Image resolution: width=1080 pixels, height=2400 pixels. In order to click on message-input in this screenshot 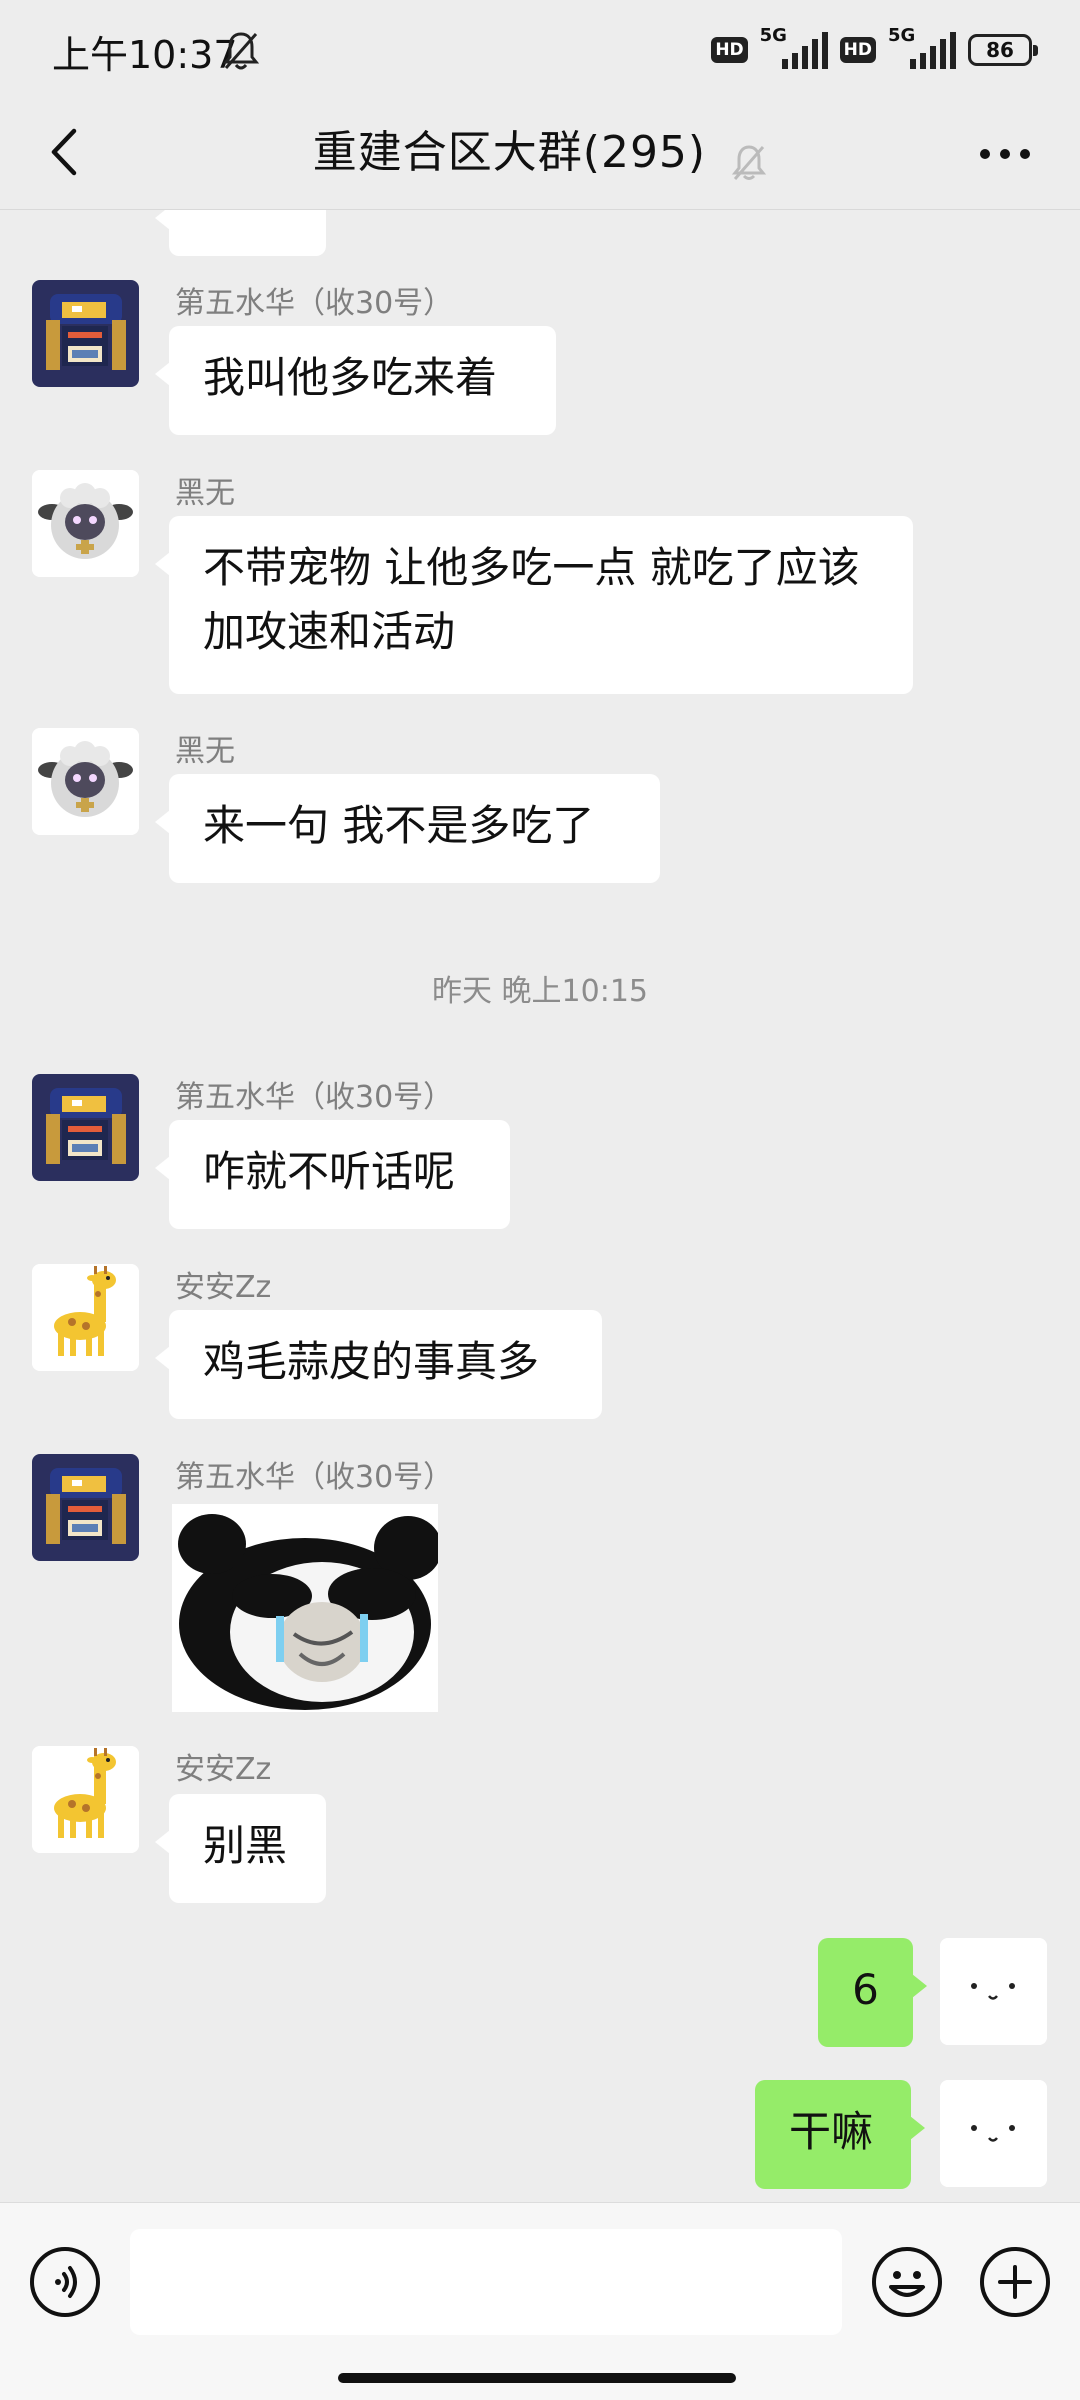, I will do `click(486, 2282)`.